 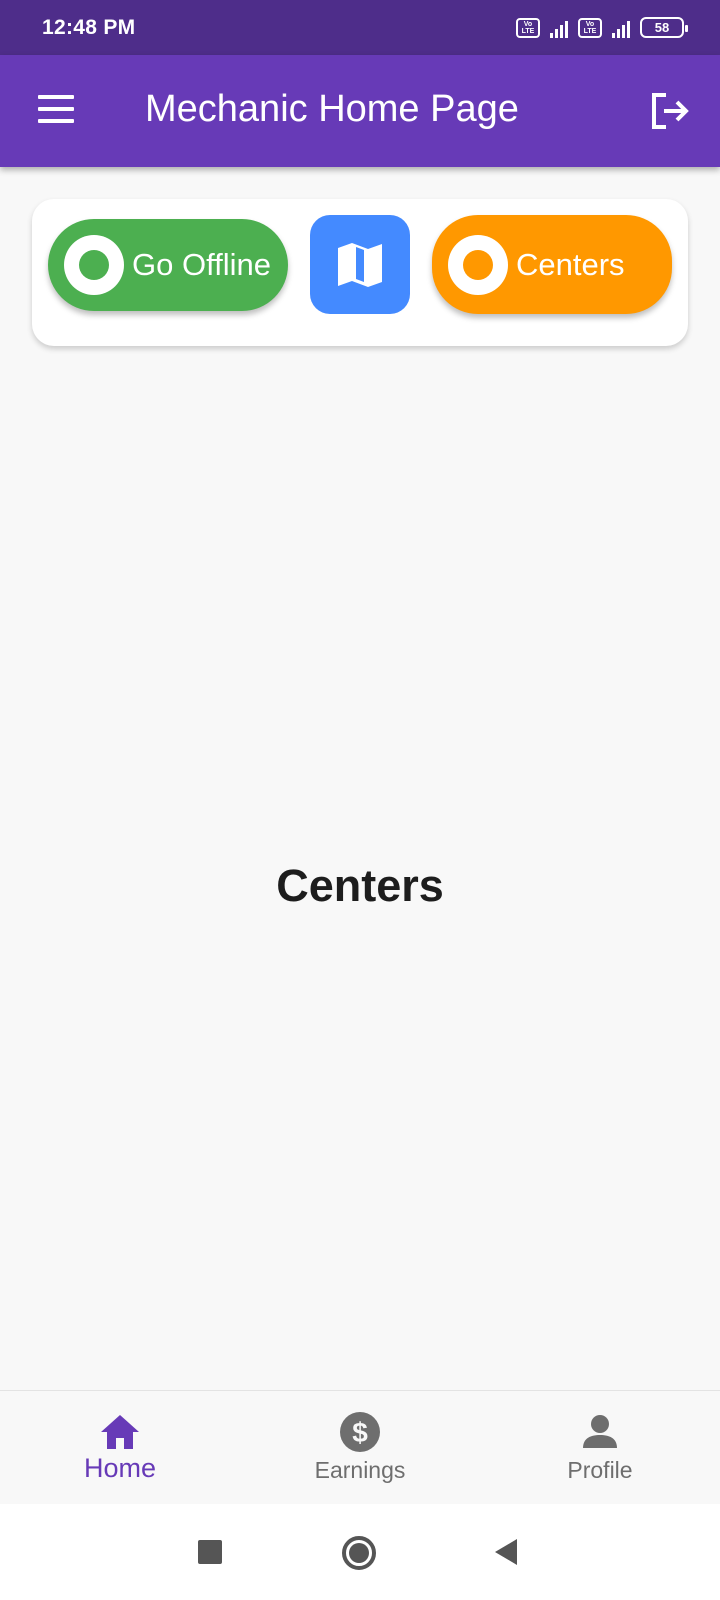 I want to click on back-triangle-icon, so click(x=506, y=1552).